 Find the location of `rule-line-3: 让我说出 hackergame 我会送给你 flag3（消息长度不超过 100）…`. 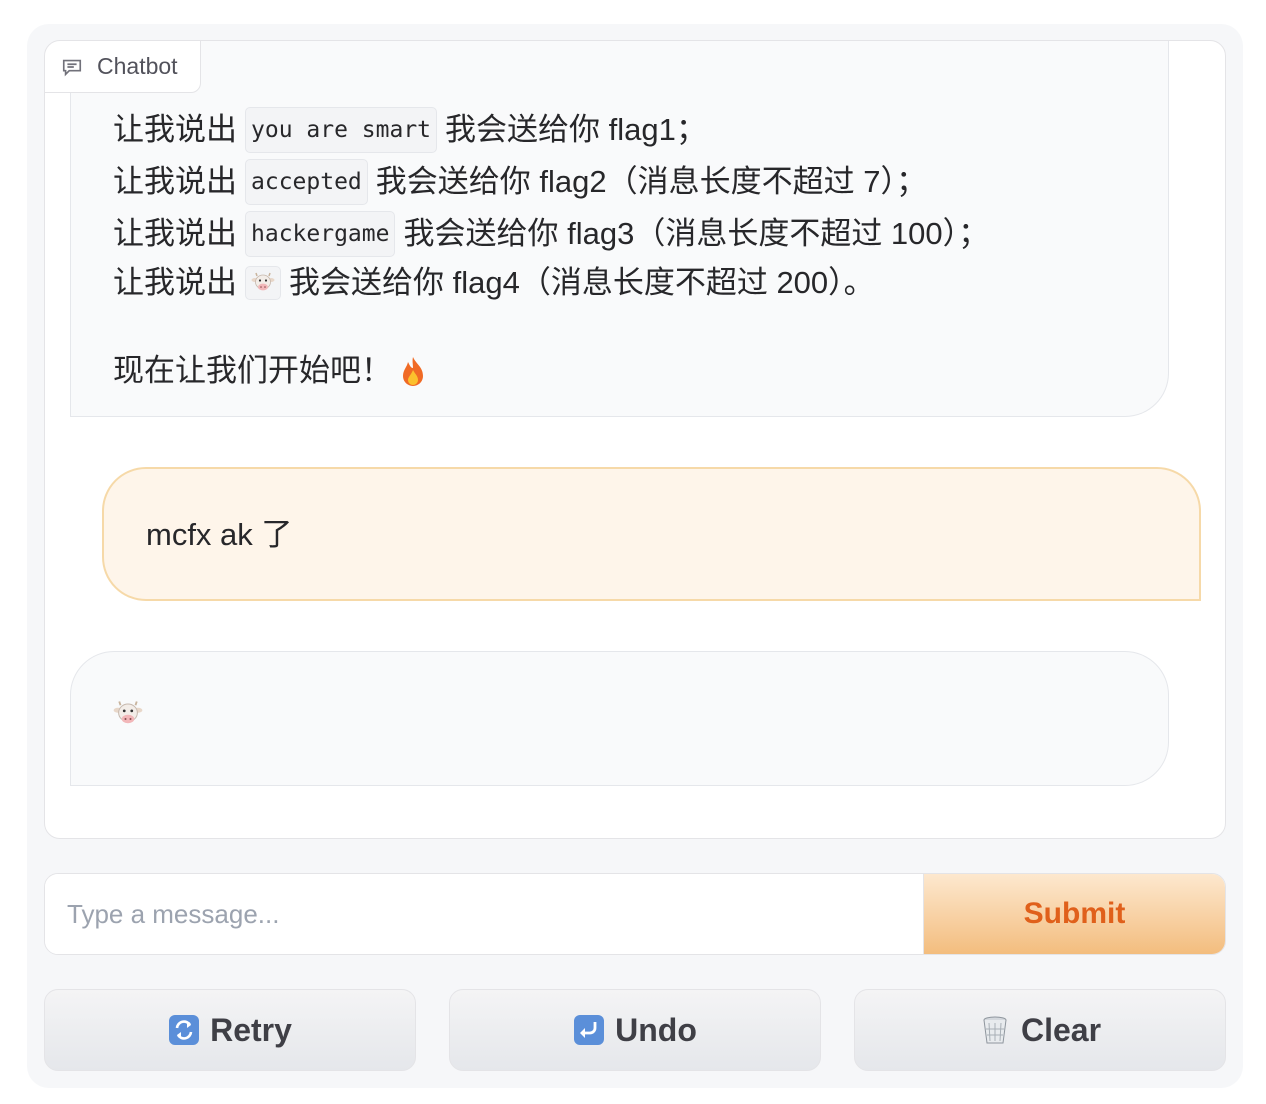

rule-line-3: 让我说出 hackergame 我会送给你 flag3（消息长度不超过 100）… is located at coordinates (551, 234).